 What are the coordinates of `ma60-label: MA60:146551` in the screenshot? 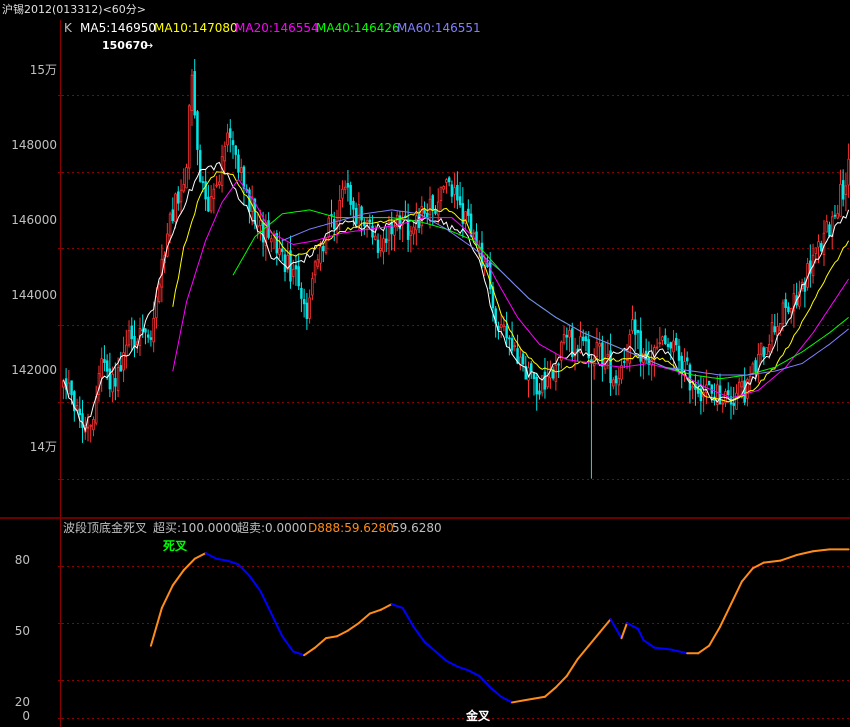 It's located at (439, 28).